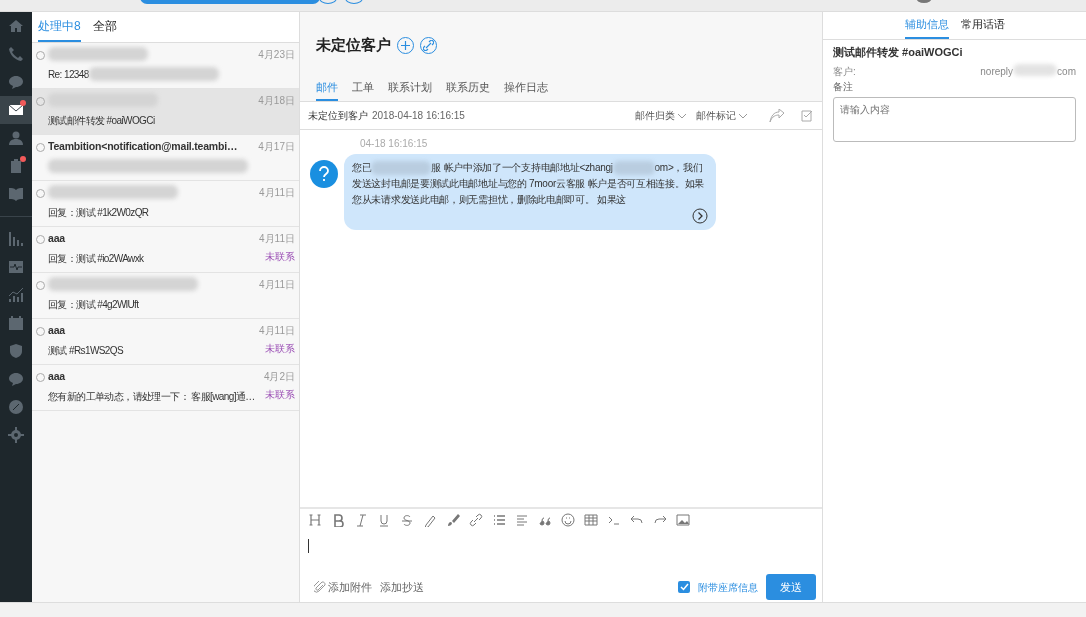 This screenshot has height=617, width=1086. Describe the element at coordinates (843, 86) in the screenshot. I see `note-label: 备注` at that location.